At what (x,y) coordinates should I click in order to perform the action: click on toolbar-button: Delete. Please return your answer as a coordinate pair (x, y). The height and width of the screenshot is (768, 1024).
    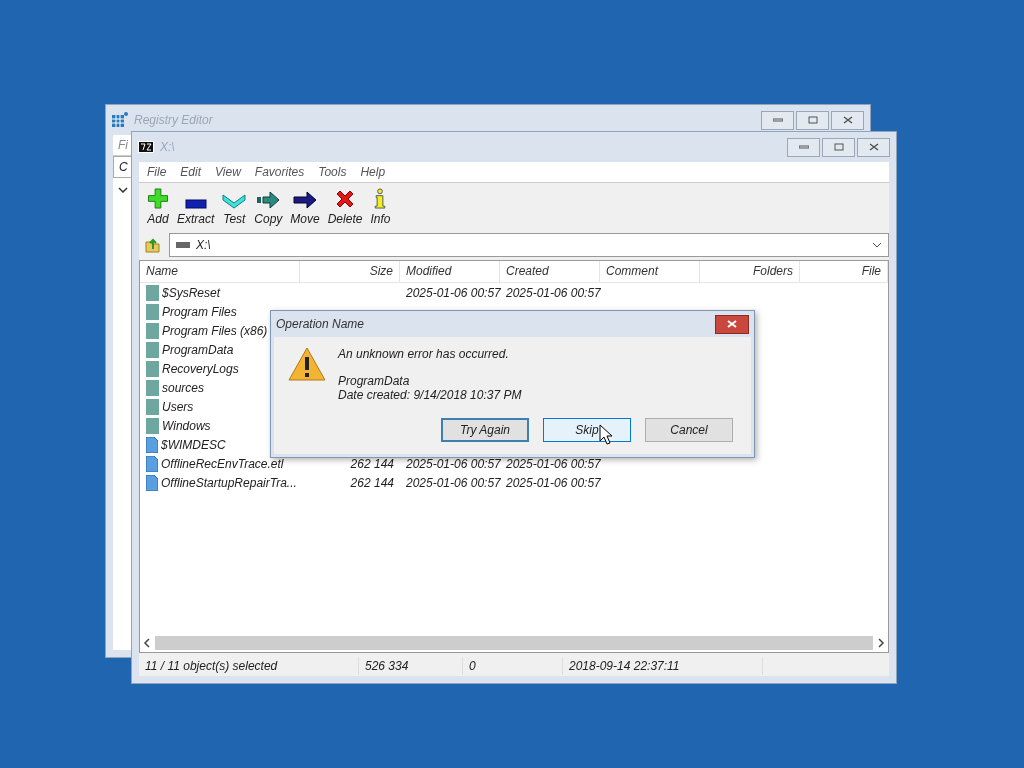
    Looking at the image, I should click on (345, 207).